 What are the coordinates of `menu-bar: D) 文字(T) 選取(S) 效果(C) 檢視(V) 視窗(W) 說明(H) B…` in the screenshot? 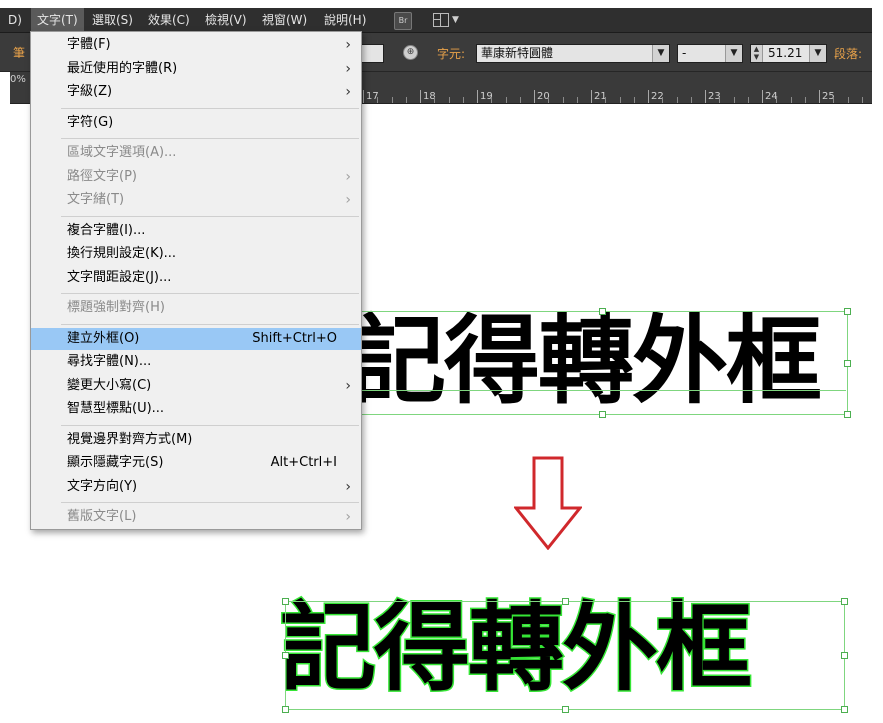 It's located at (436, 20).